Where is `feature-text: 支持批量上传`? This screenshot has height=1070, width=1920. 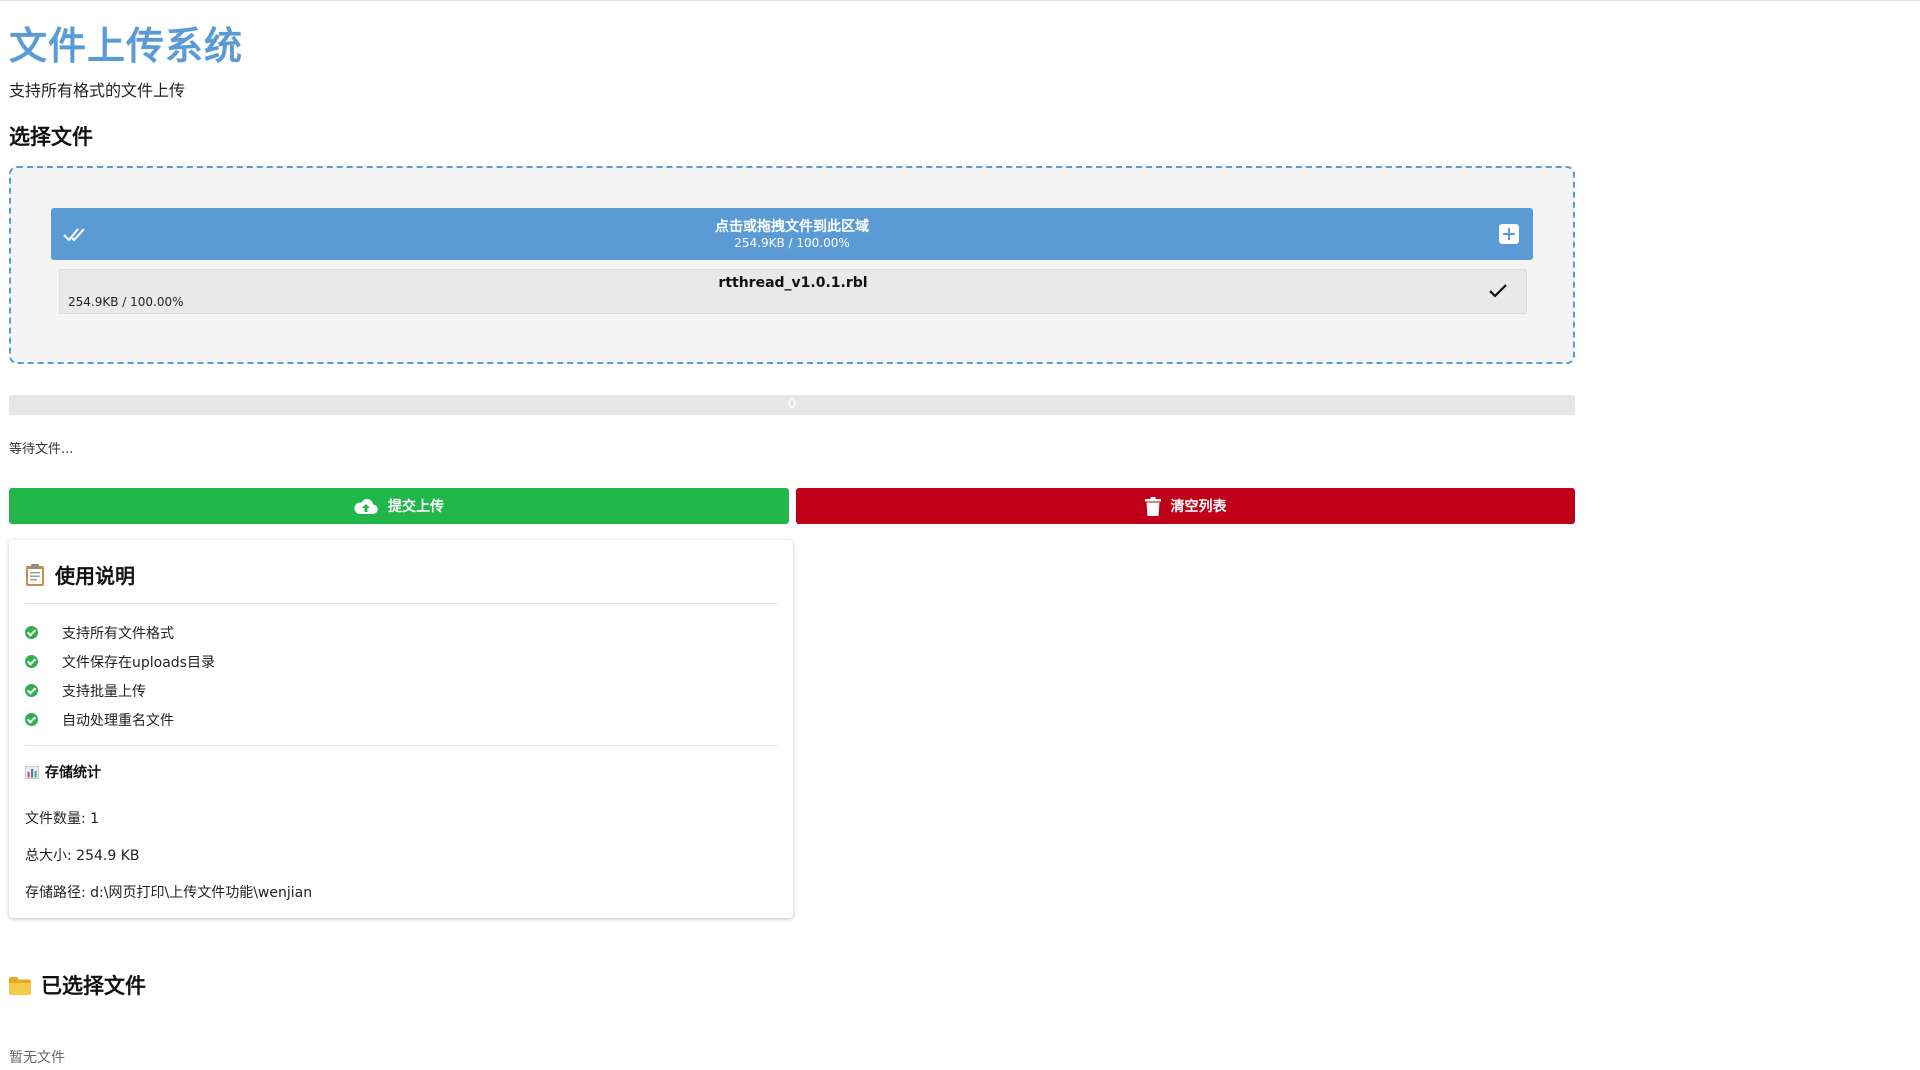 feature-text: 支持批量上传 is located at coordinates (104, 691).